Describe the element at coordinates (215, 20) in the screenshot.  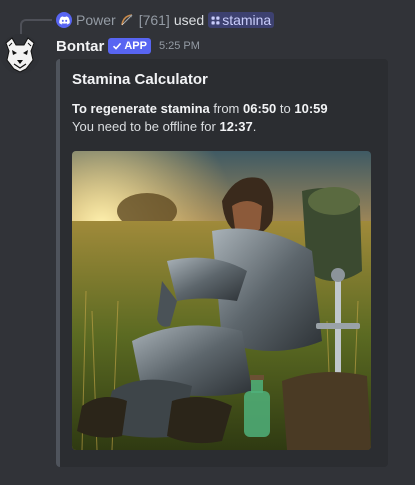
I see `command-icon` at that location.